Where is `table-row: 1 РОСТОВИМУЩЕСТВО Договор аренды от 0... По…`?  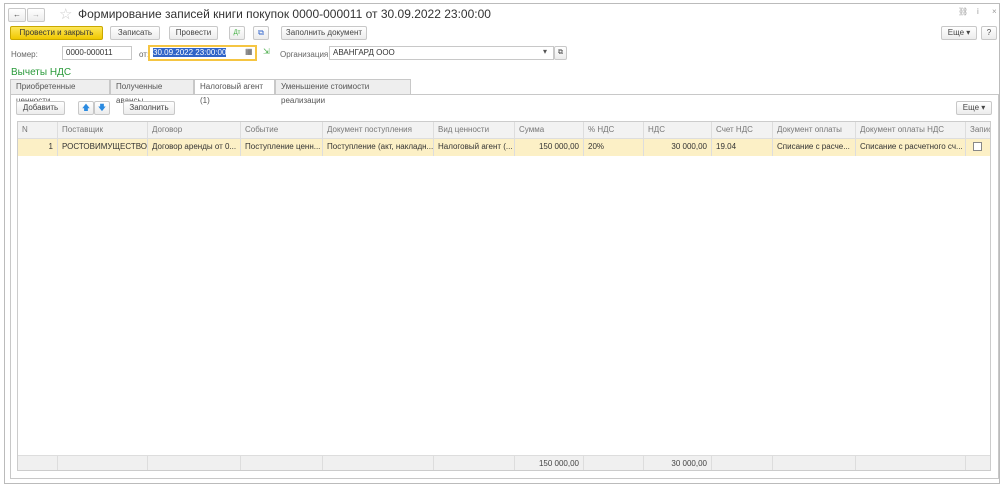
table-row: 1 РОСТОВИМУЩЕСТВО Договор аренды от 0... По… is located at coordinates (504, 147).